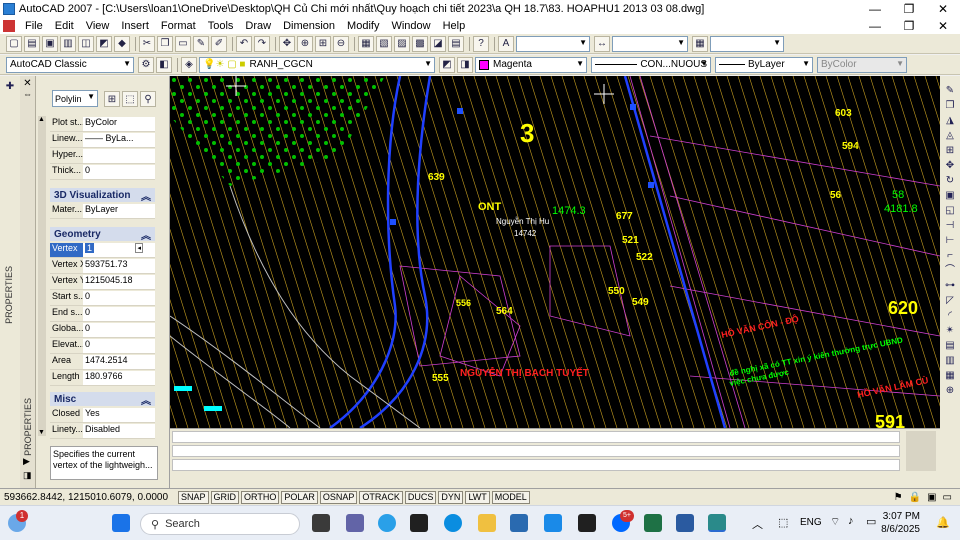 This screenshot has width=960, height=540. Describe the element at coordinates (14, 43) in the screenshot. I see `new-icon: ▢` at that location.